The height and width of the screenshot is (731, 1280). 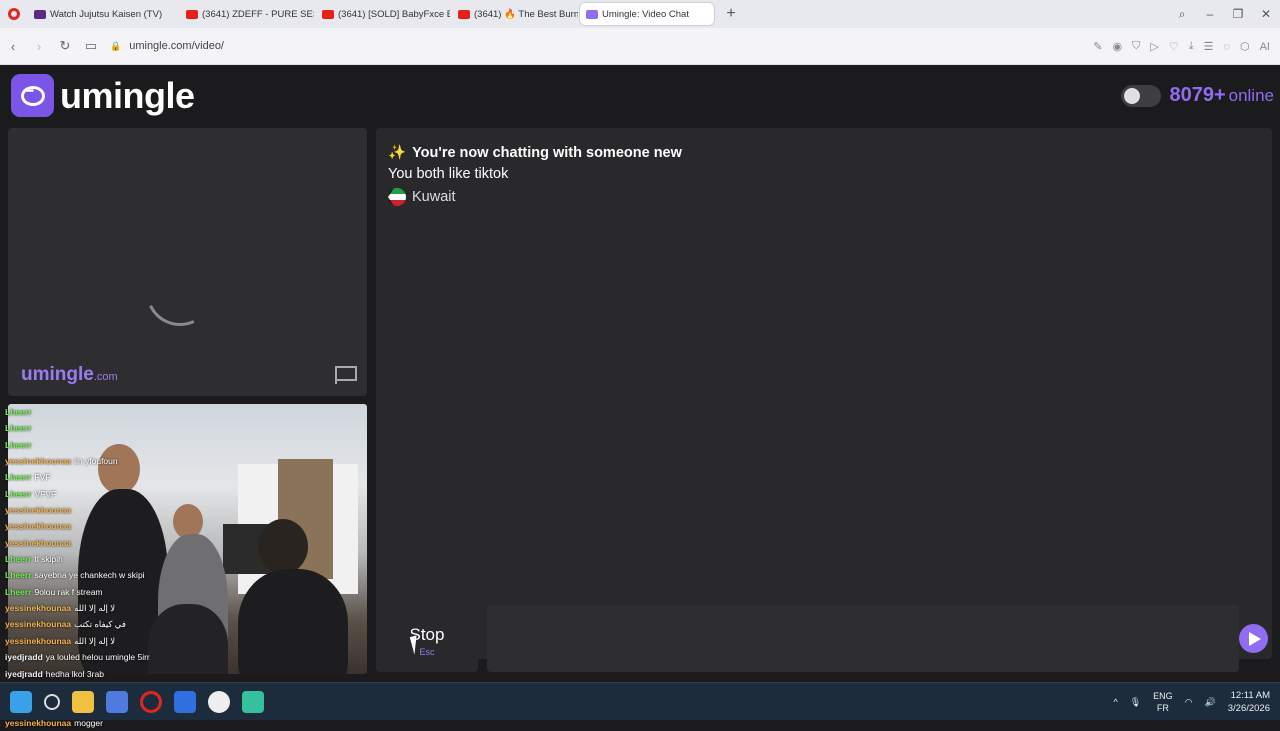 What do you see at coordinates (1097, 46) in the screenshot?
I see `edit-icon: ✎` at bounding box center [1097, 46].